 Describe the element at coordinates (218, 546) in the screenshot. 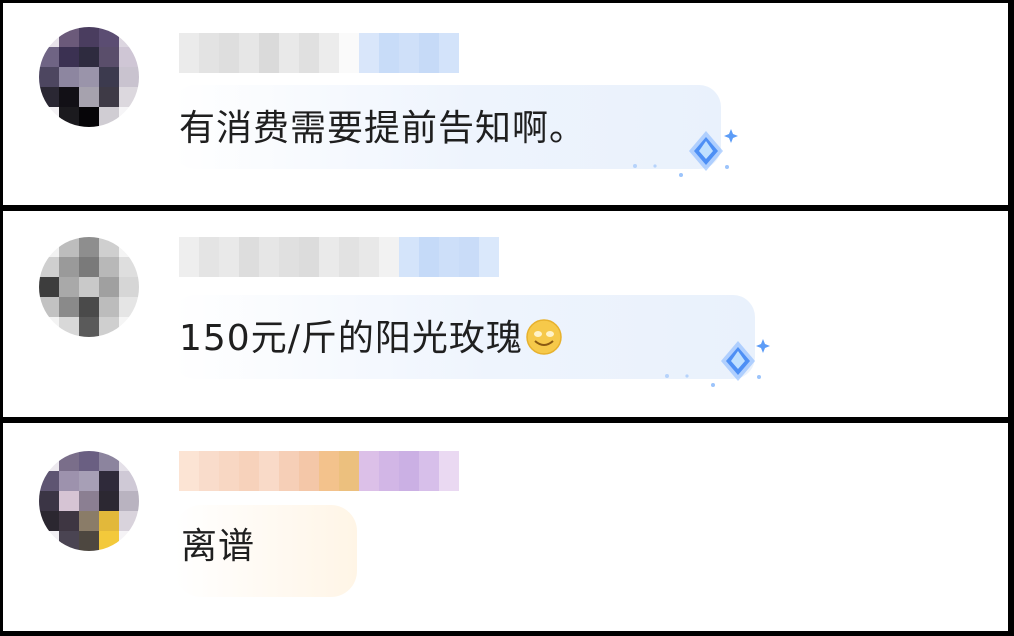

I see `comment-text: 离谱` at that location.